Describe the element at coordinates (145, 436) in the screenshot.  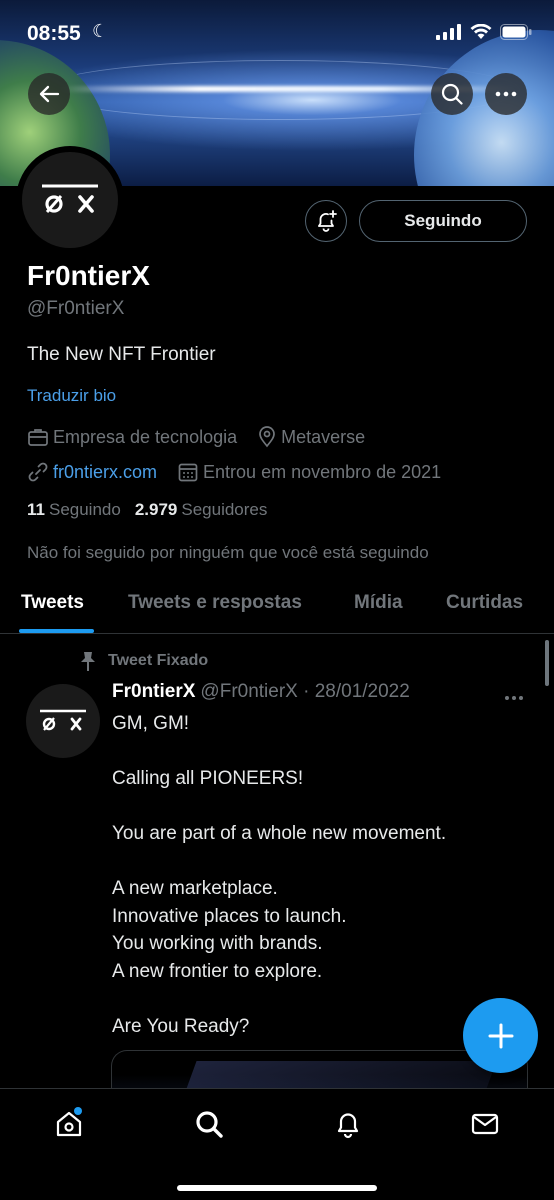
I see `profile-category: Empresa de tecnologia` at that location.